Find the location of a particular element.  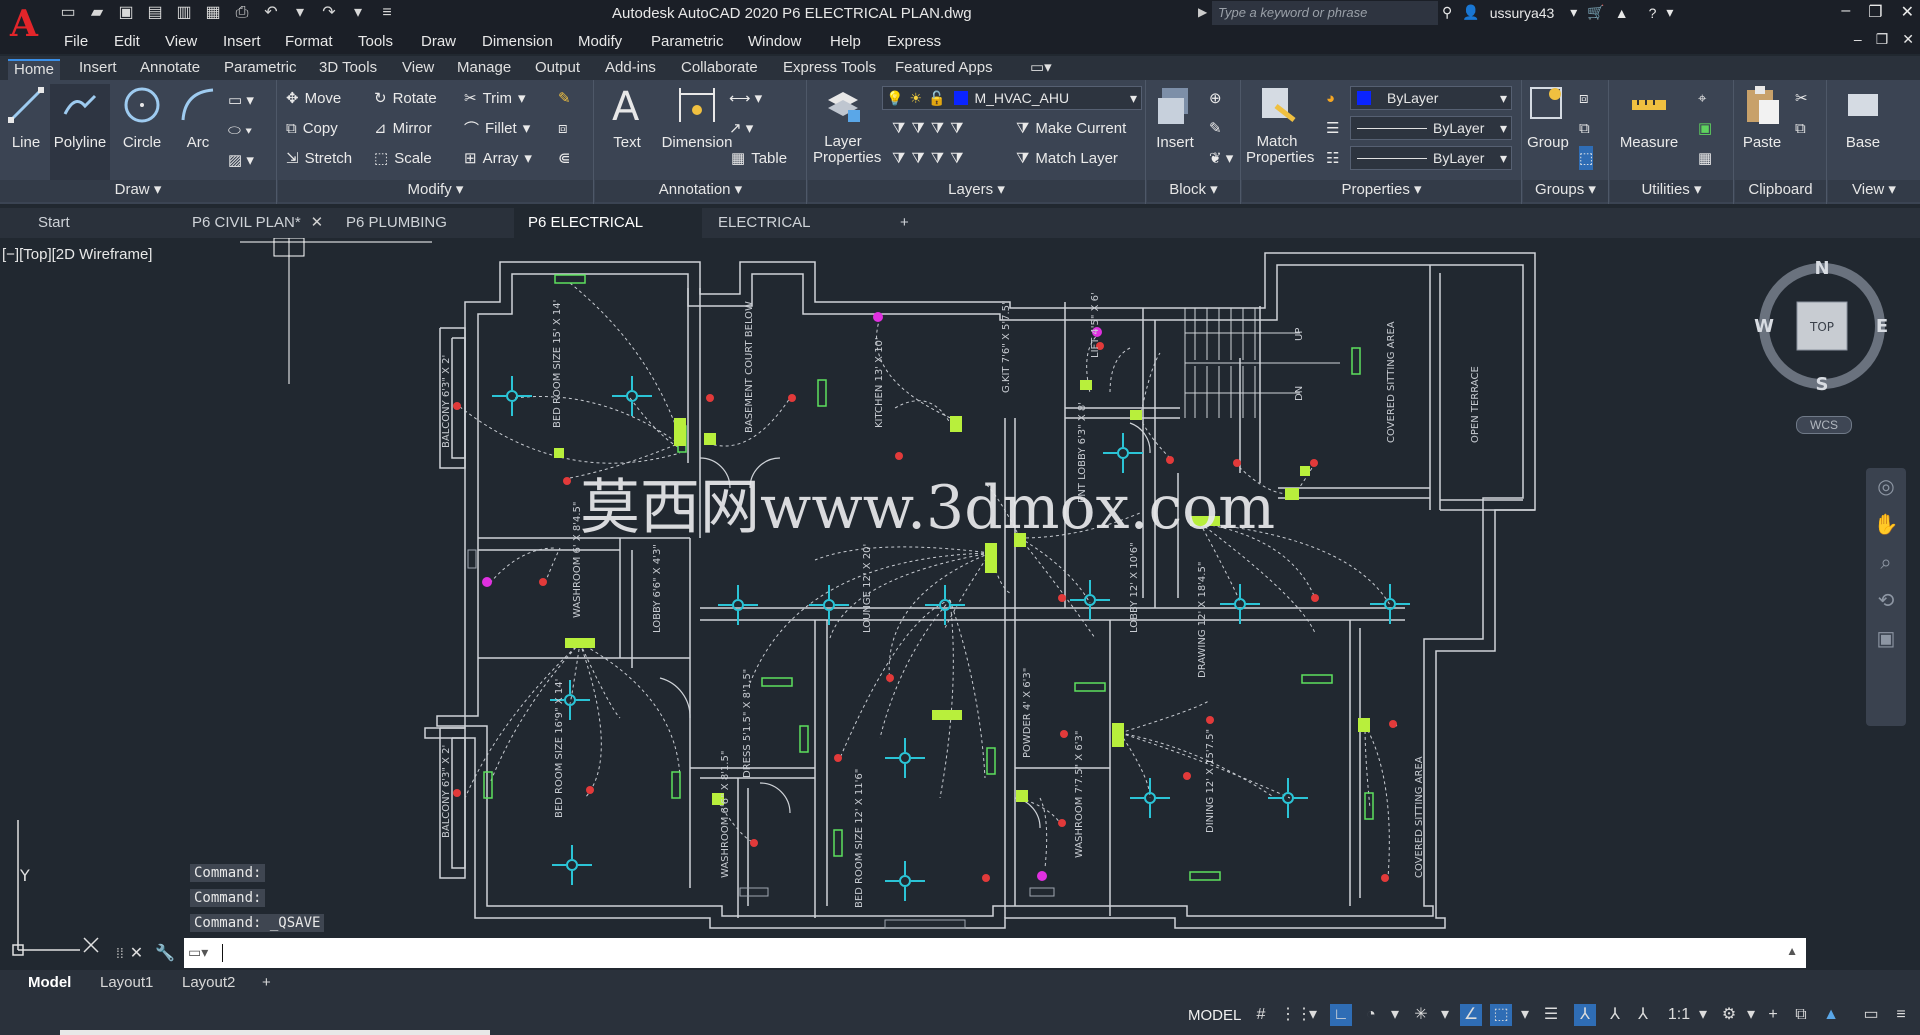

compass-east: E is located at coordinates (1882, 326).